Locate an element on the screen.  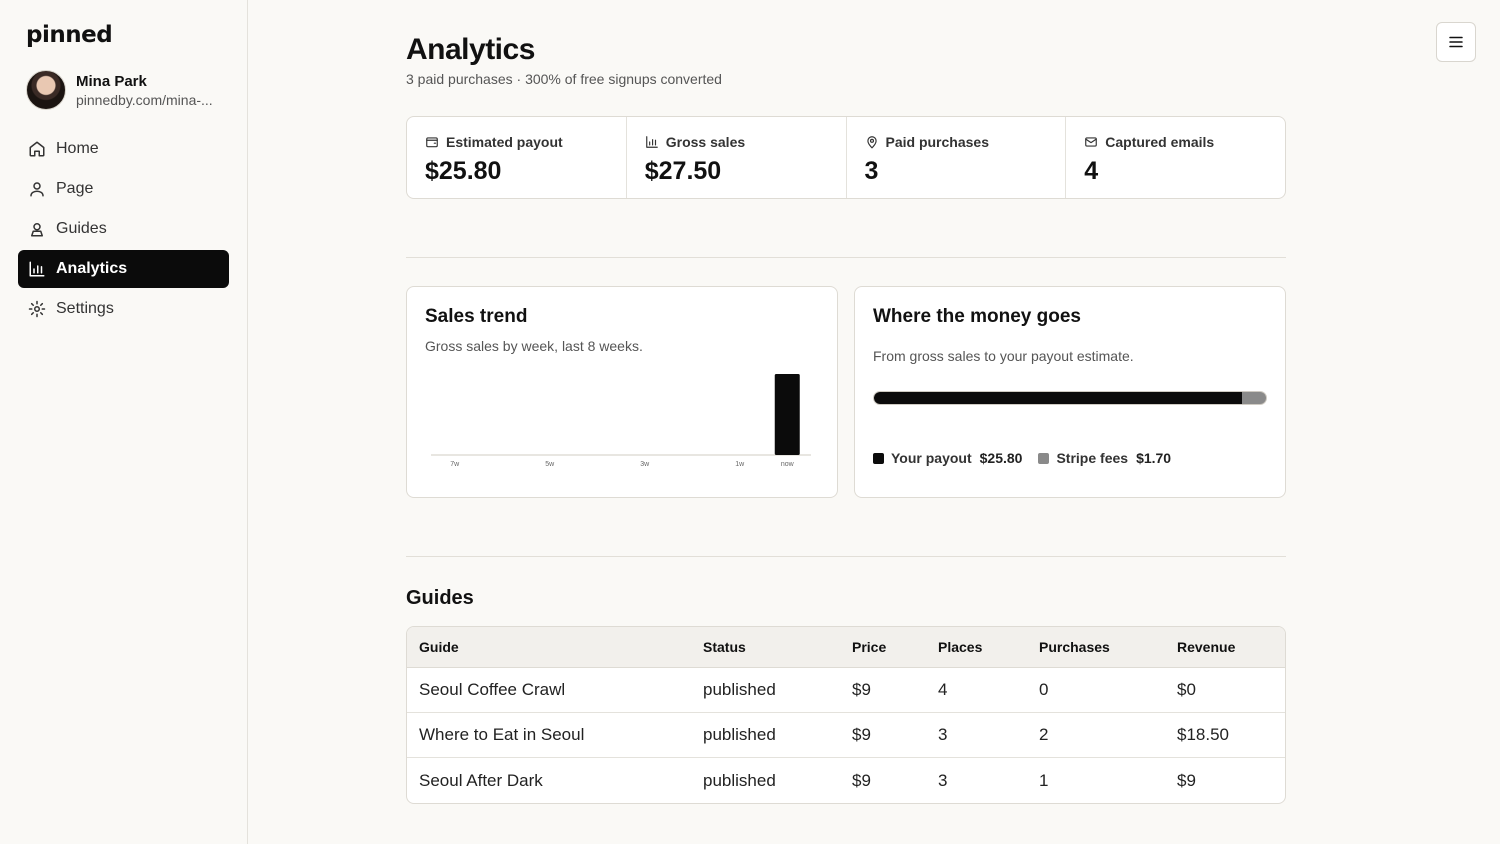
sales-trend-chart: 7w 5w 3w 1w now is located at coordinates (621, 421).